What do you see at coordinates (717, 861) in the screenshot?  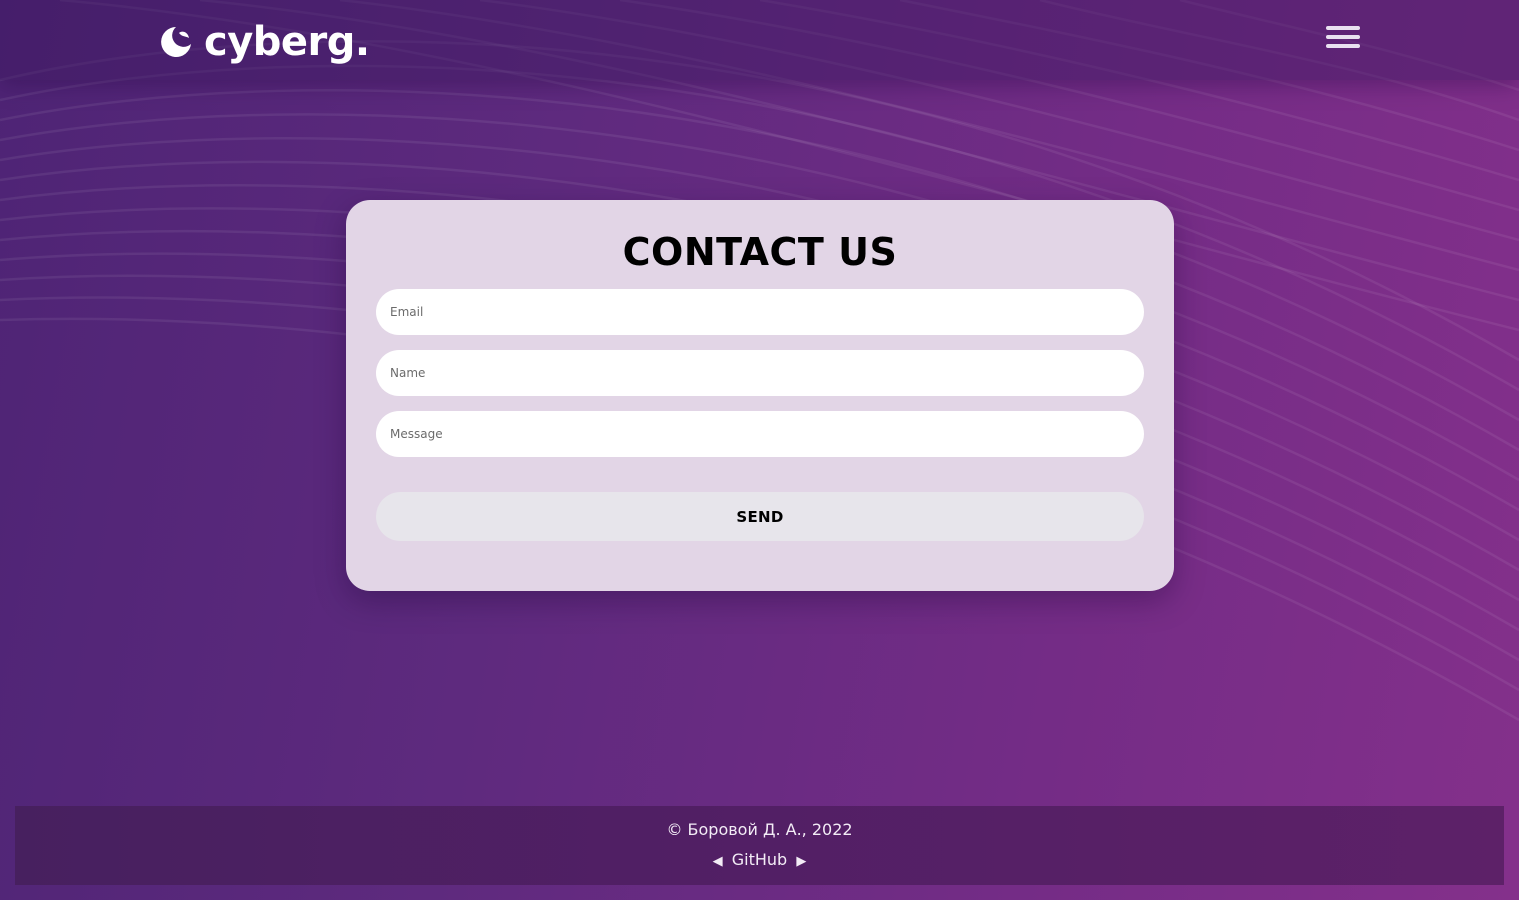 I see `left-triangle-icon: ◀` at bounding box center [717, 861].